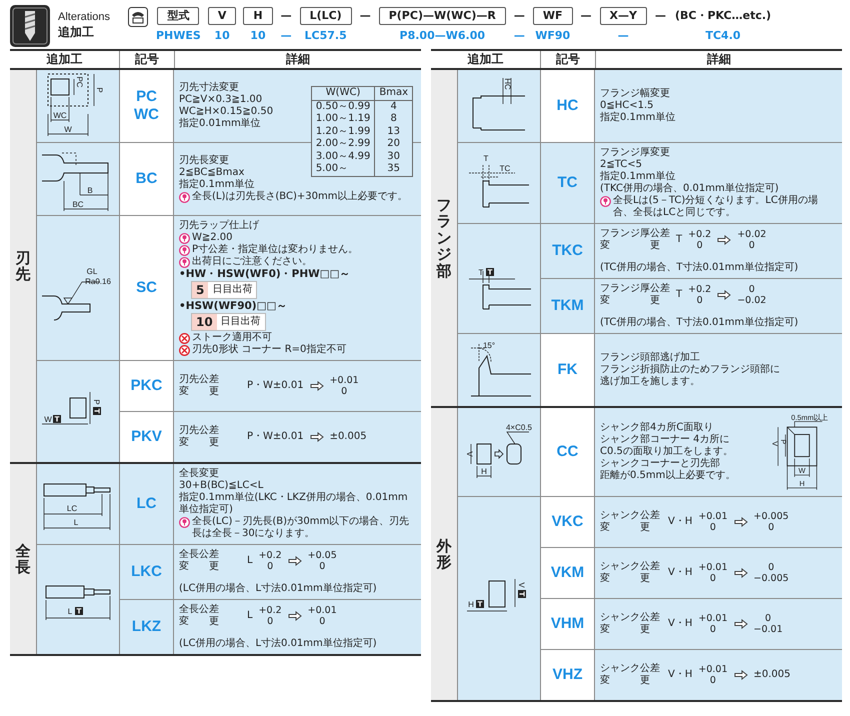 This screenshot has height=716, width=850. Describe the element at coordinates (326, 16) in the screenshot. I see `part-number-field: L(LC)` at that location.